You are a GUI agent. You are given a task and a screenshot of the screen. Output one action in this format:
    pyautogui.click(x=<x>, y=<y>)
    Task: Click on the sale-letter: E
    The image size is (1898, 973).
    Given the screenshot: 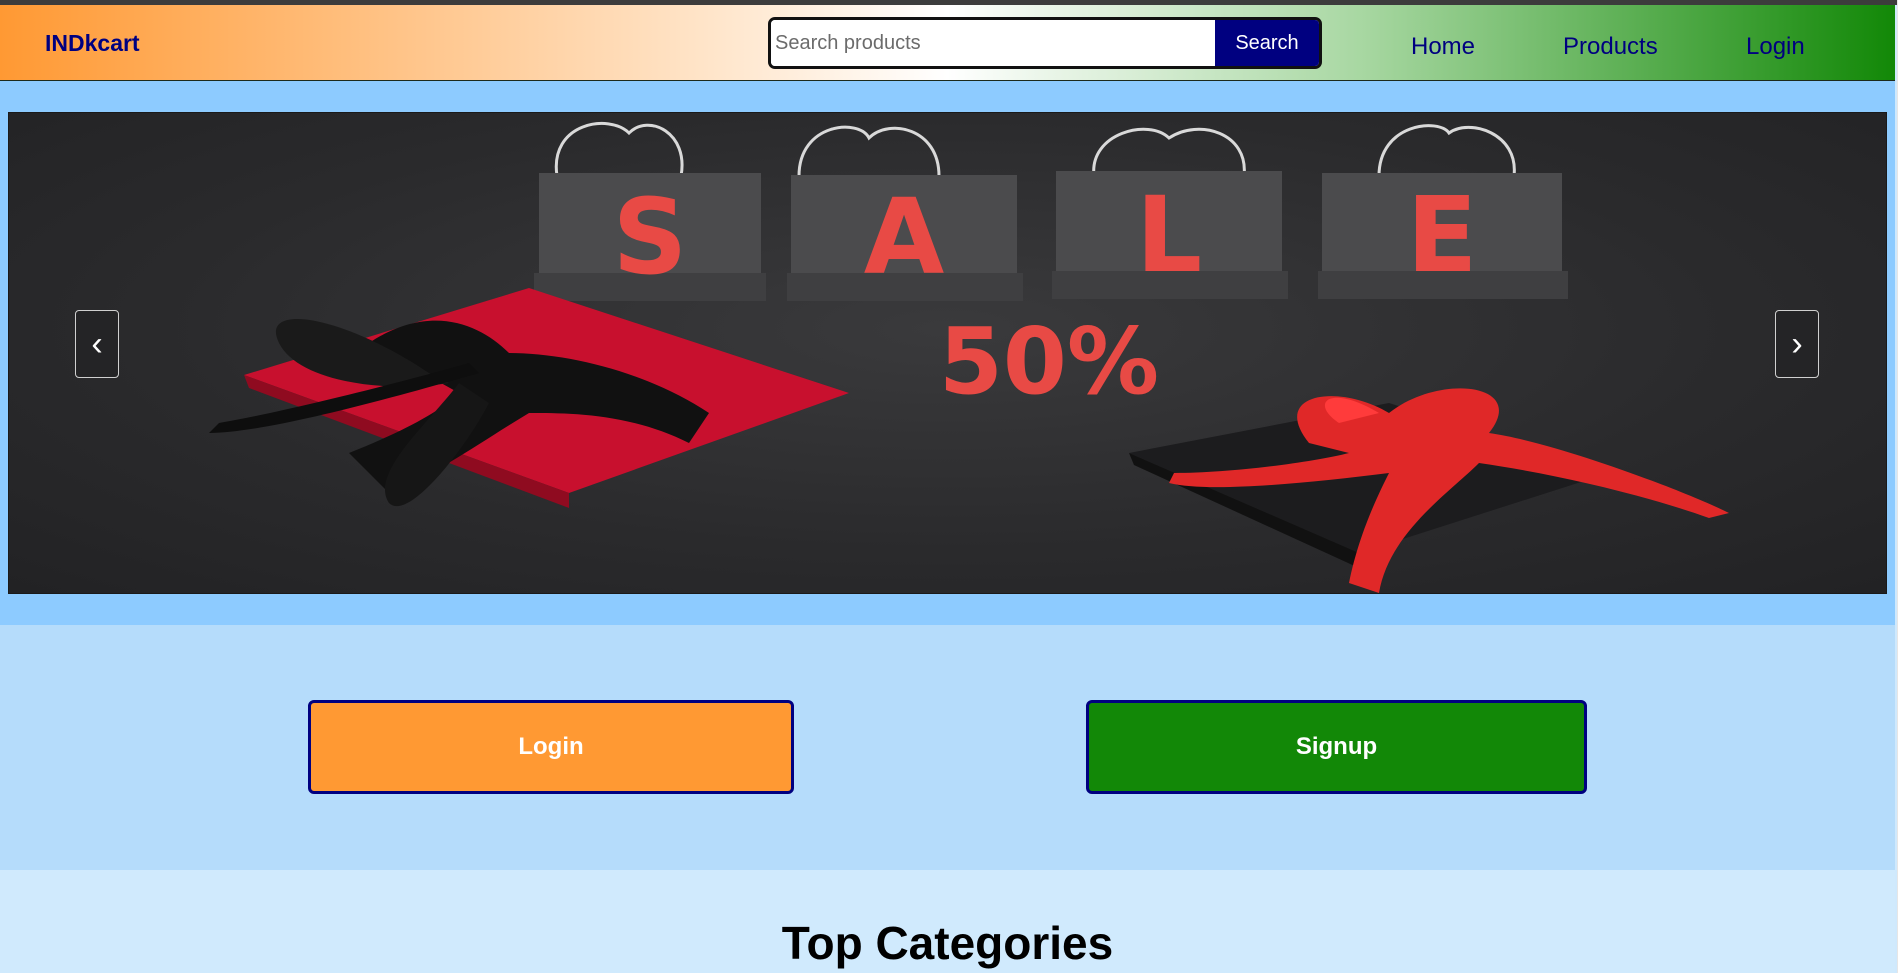 What is the action you would take?
    pyautogui.click(x=1441, y=235)
    